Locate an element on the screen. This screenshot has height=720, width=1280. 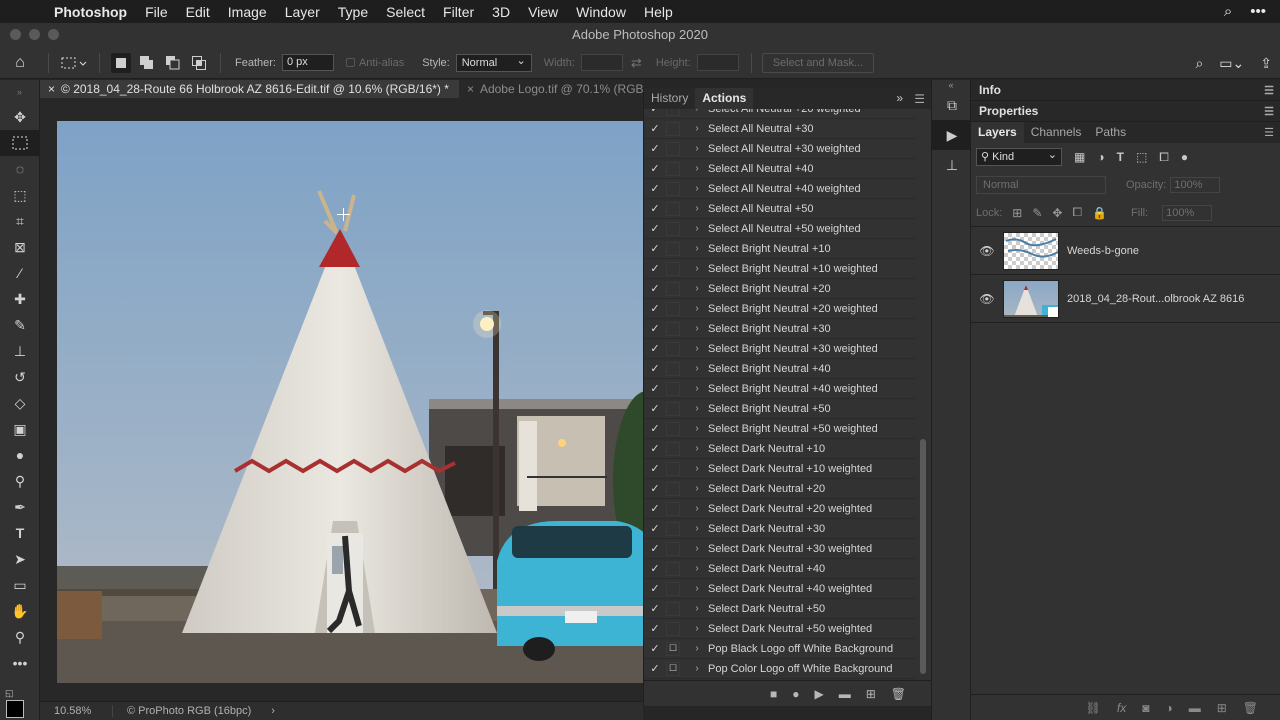
history-brush-tool-icon: ↺ is located at coordinates (20, 377).